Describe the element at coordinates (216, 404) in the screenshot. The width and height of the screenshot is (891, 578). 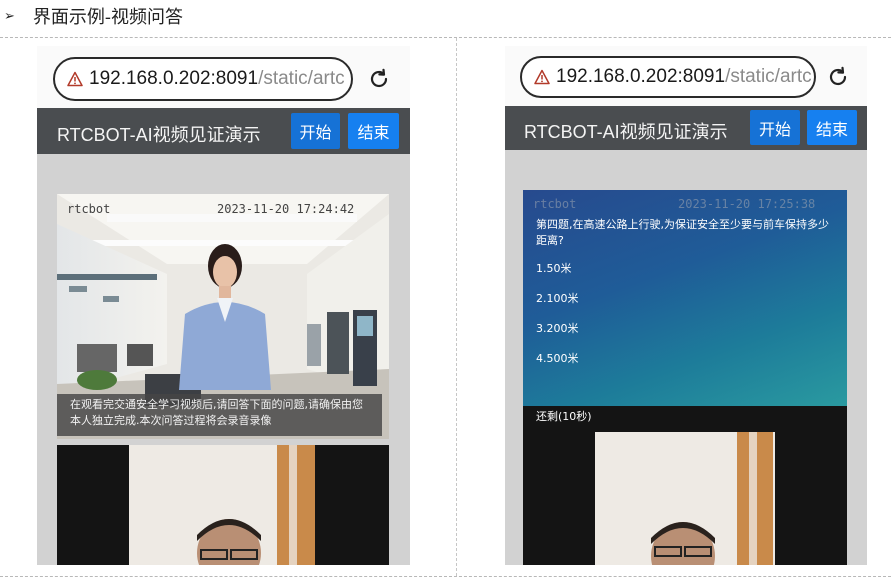
I see `caption-line-1: 在观看完交通安全学习视频后,请回答下面的问题,请确保由您` at that location.